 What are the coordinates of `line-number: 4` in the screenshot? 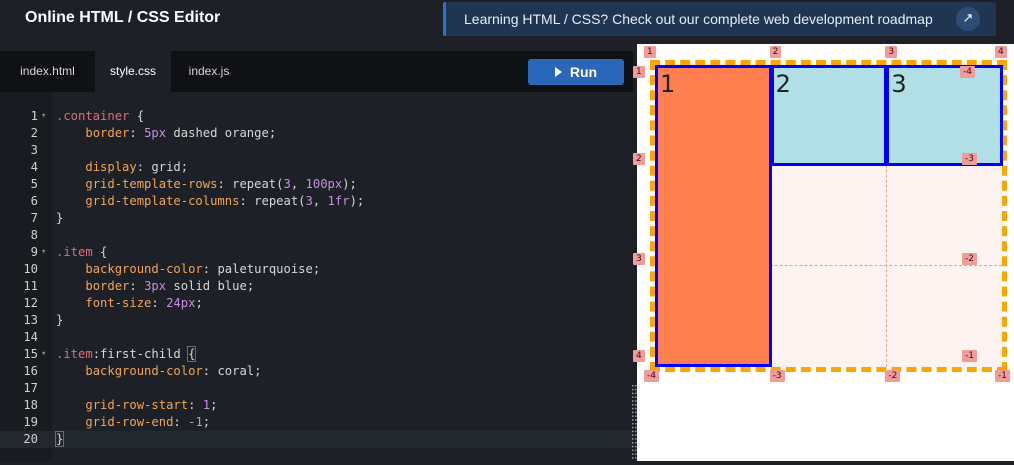 It's located at (34, 167).